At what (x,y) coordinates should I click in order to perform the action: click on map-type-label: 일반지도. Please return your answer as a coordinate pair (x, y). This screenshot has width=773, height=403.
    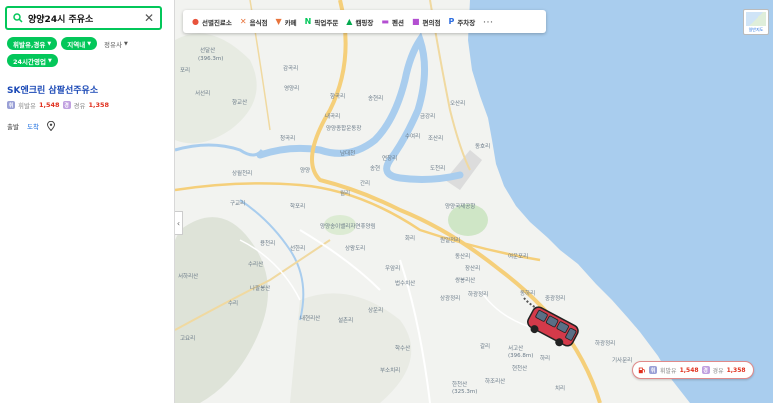
    Looking at the image, I should click on (756, 29).